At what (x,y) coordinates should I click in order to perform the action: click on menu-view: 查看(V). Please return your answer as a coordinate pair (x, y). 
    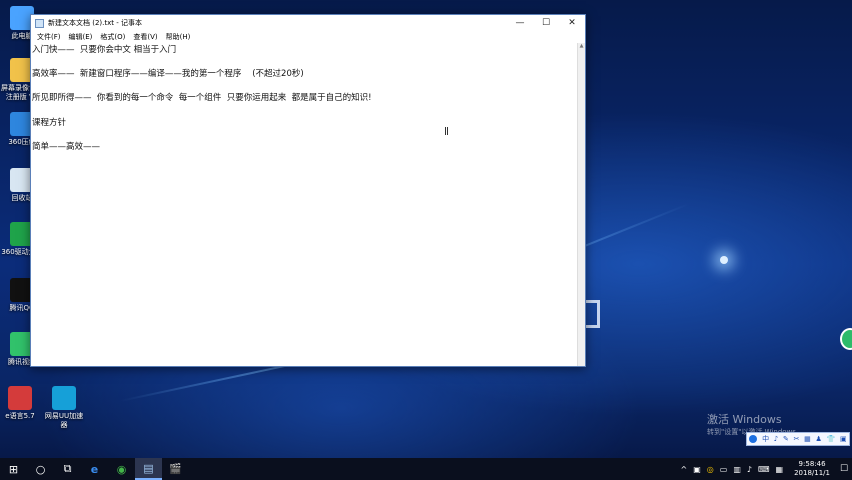
    Looking at the image, I should click on (145, 37).